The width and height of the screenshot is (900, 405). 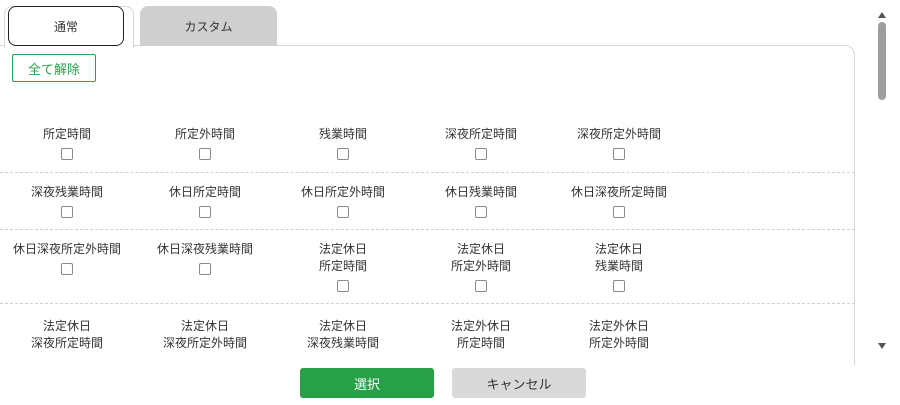 I want to click on option-3-1: 法定休日 深夜所定外時間, so click(x=205, y=335).